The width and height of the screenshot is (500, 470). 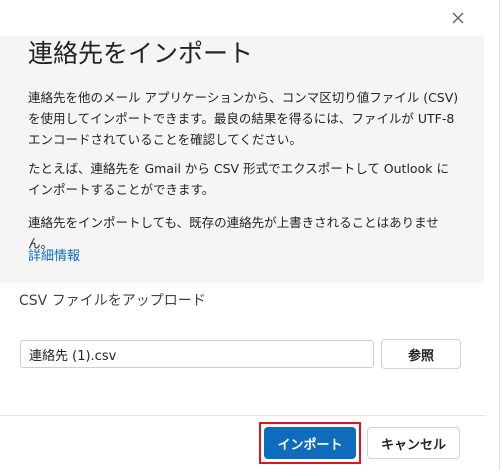 I want to click on import-button: インポート, so click(x=310, y=443).